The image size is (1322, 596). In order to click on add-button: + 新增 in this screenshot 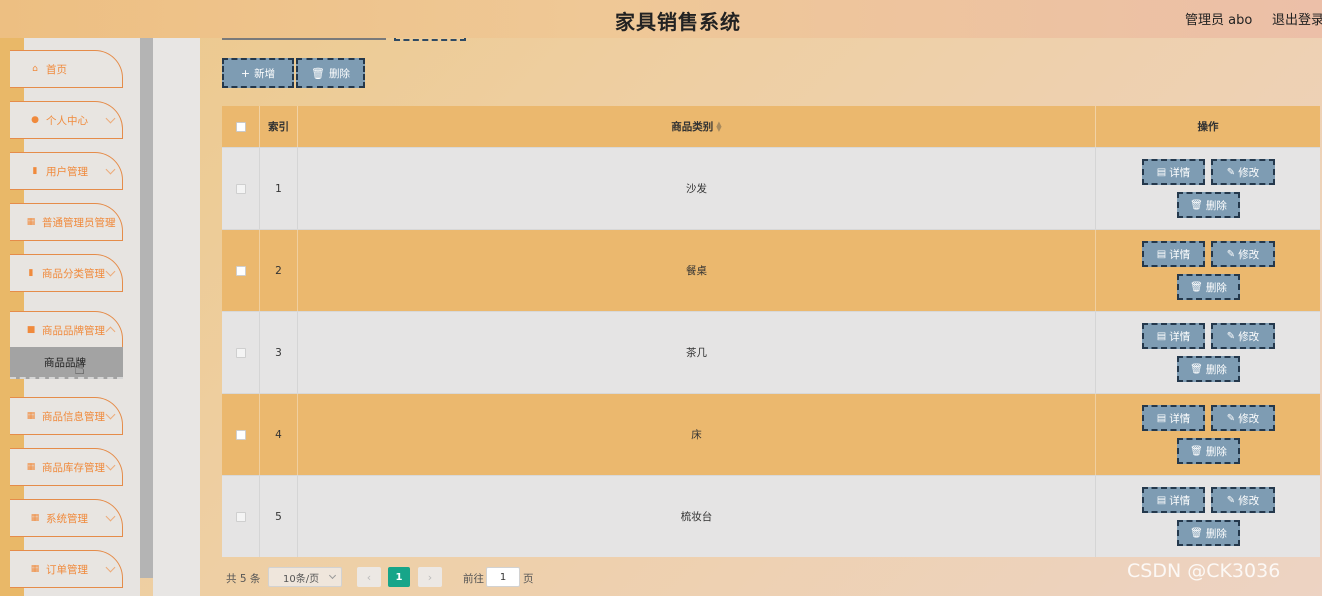, I will do `click(258, 73)`.